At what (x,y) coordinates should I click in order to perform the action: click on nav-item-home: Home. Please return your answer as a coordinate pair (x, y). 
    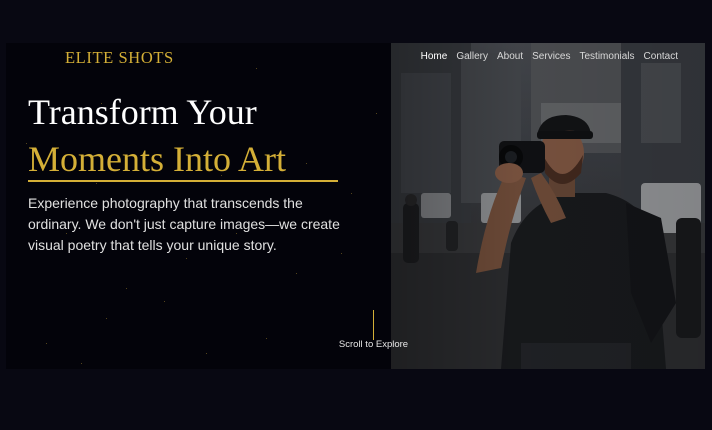
    Looking at the image, I should click on (434, 56).